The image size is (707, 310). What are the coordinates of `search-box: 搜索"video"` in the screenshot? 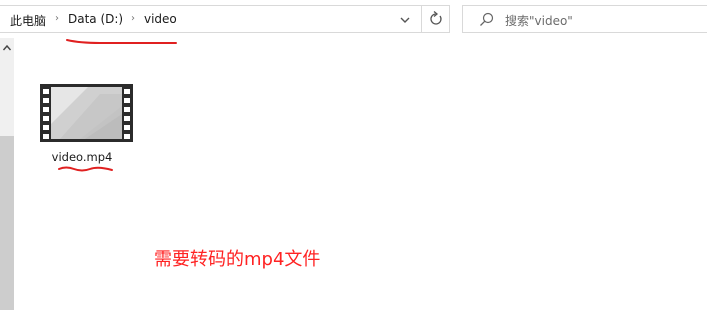 It's located at (584, 19).